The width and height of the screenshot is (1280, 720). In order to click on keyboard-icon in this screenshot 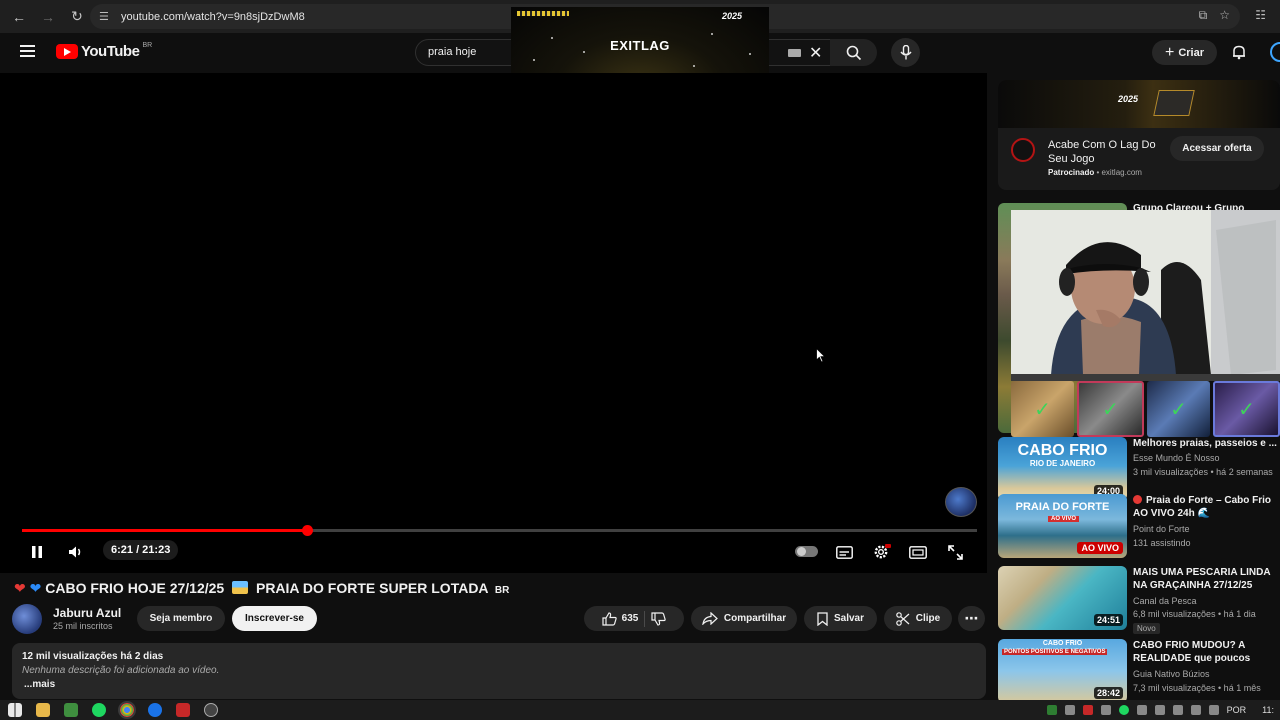, I will do `click(794, 53)`.